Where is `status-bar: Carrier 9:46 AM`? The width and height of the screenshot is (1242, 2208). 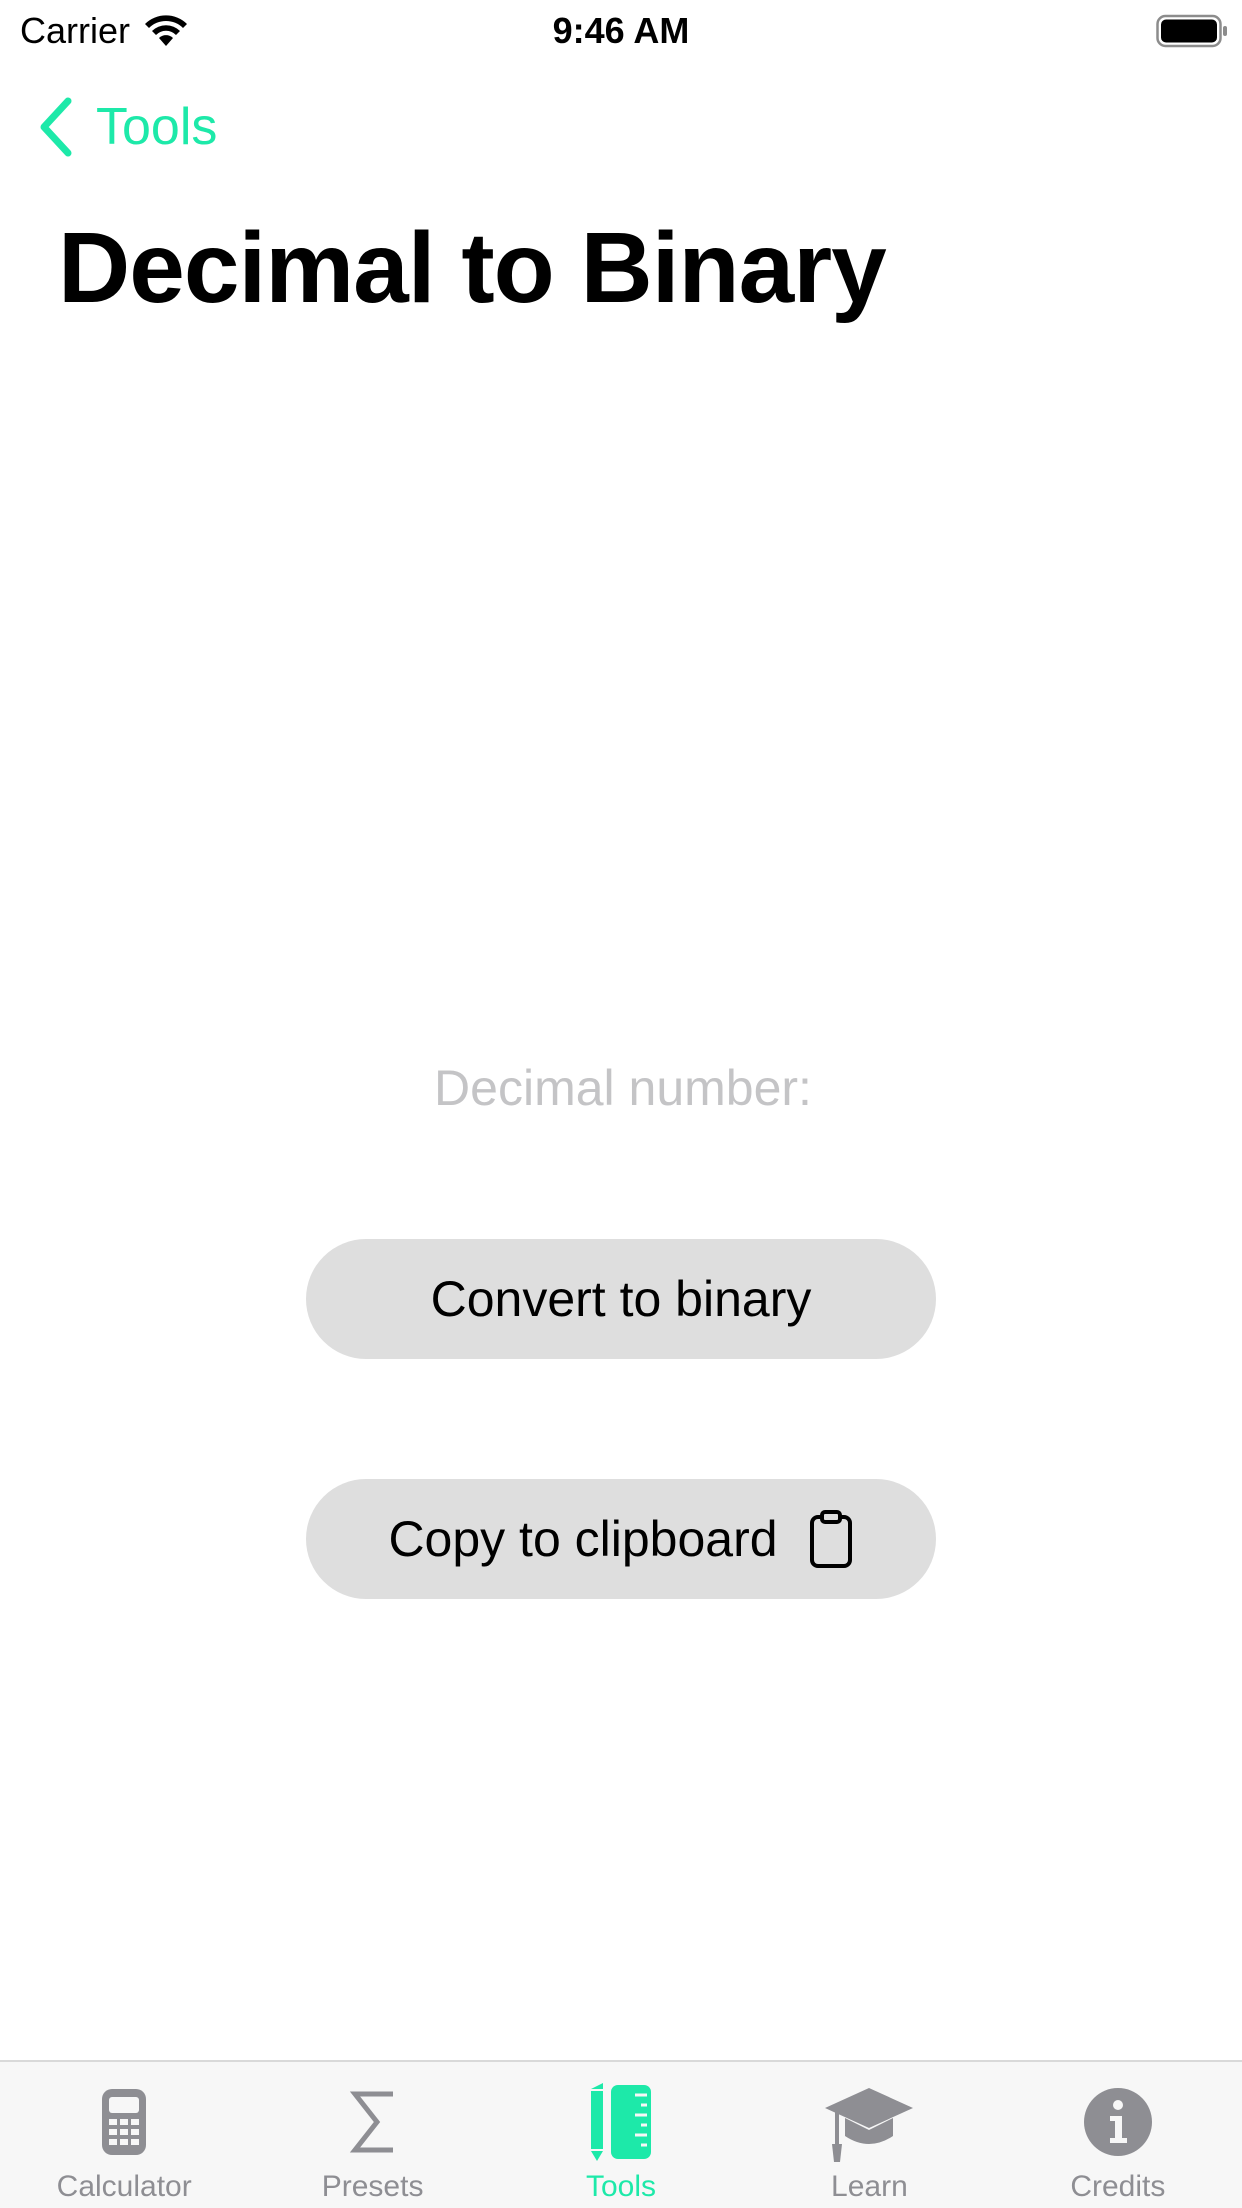 status-bar: Carrier 9:46 AM is located at coordinates (621, 31).